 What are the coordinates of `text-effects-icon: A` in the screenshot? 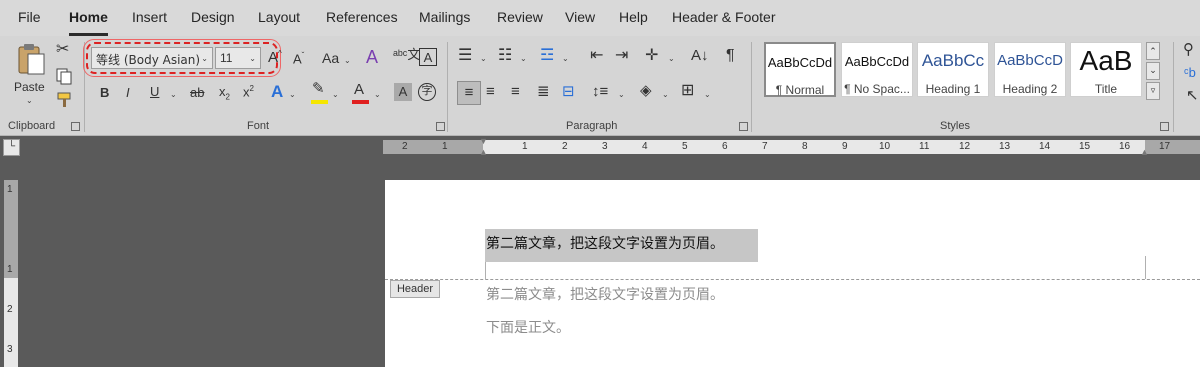 It's located at (277, 91).